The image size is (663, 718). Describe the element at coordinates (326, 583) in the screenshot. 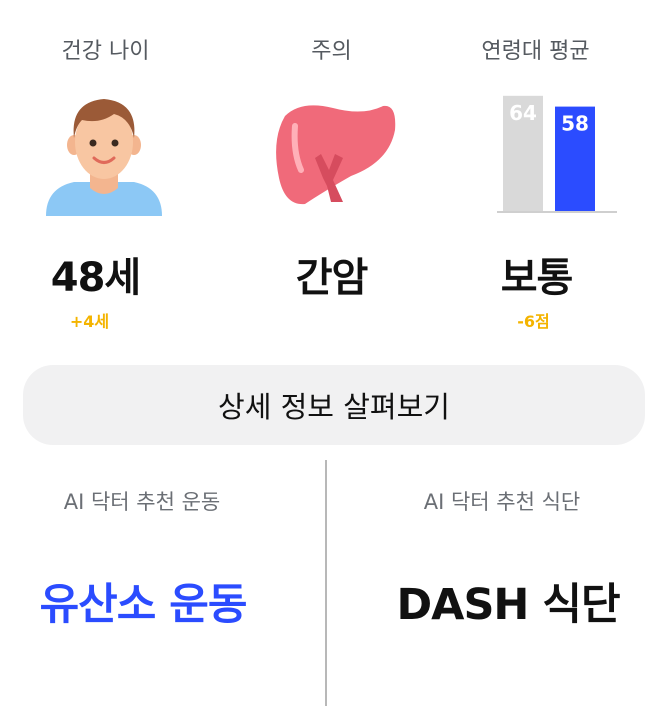

I see `section-divider` at that location.